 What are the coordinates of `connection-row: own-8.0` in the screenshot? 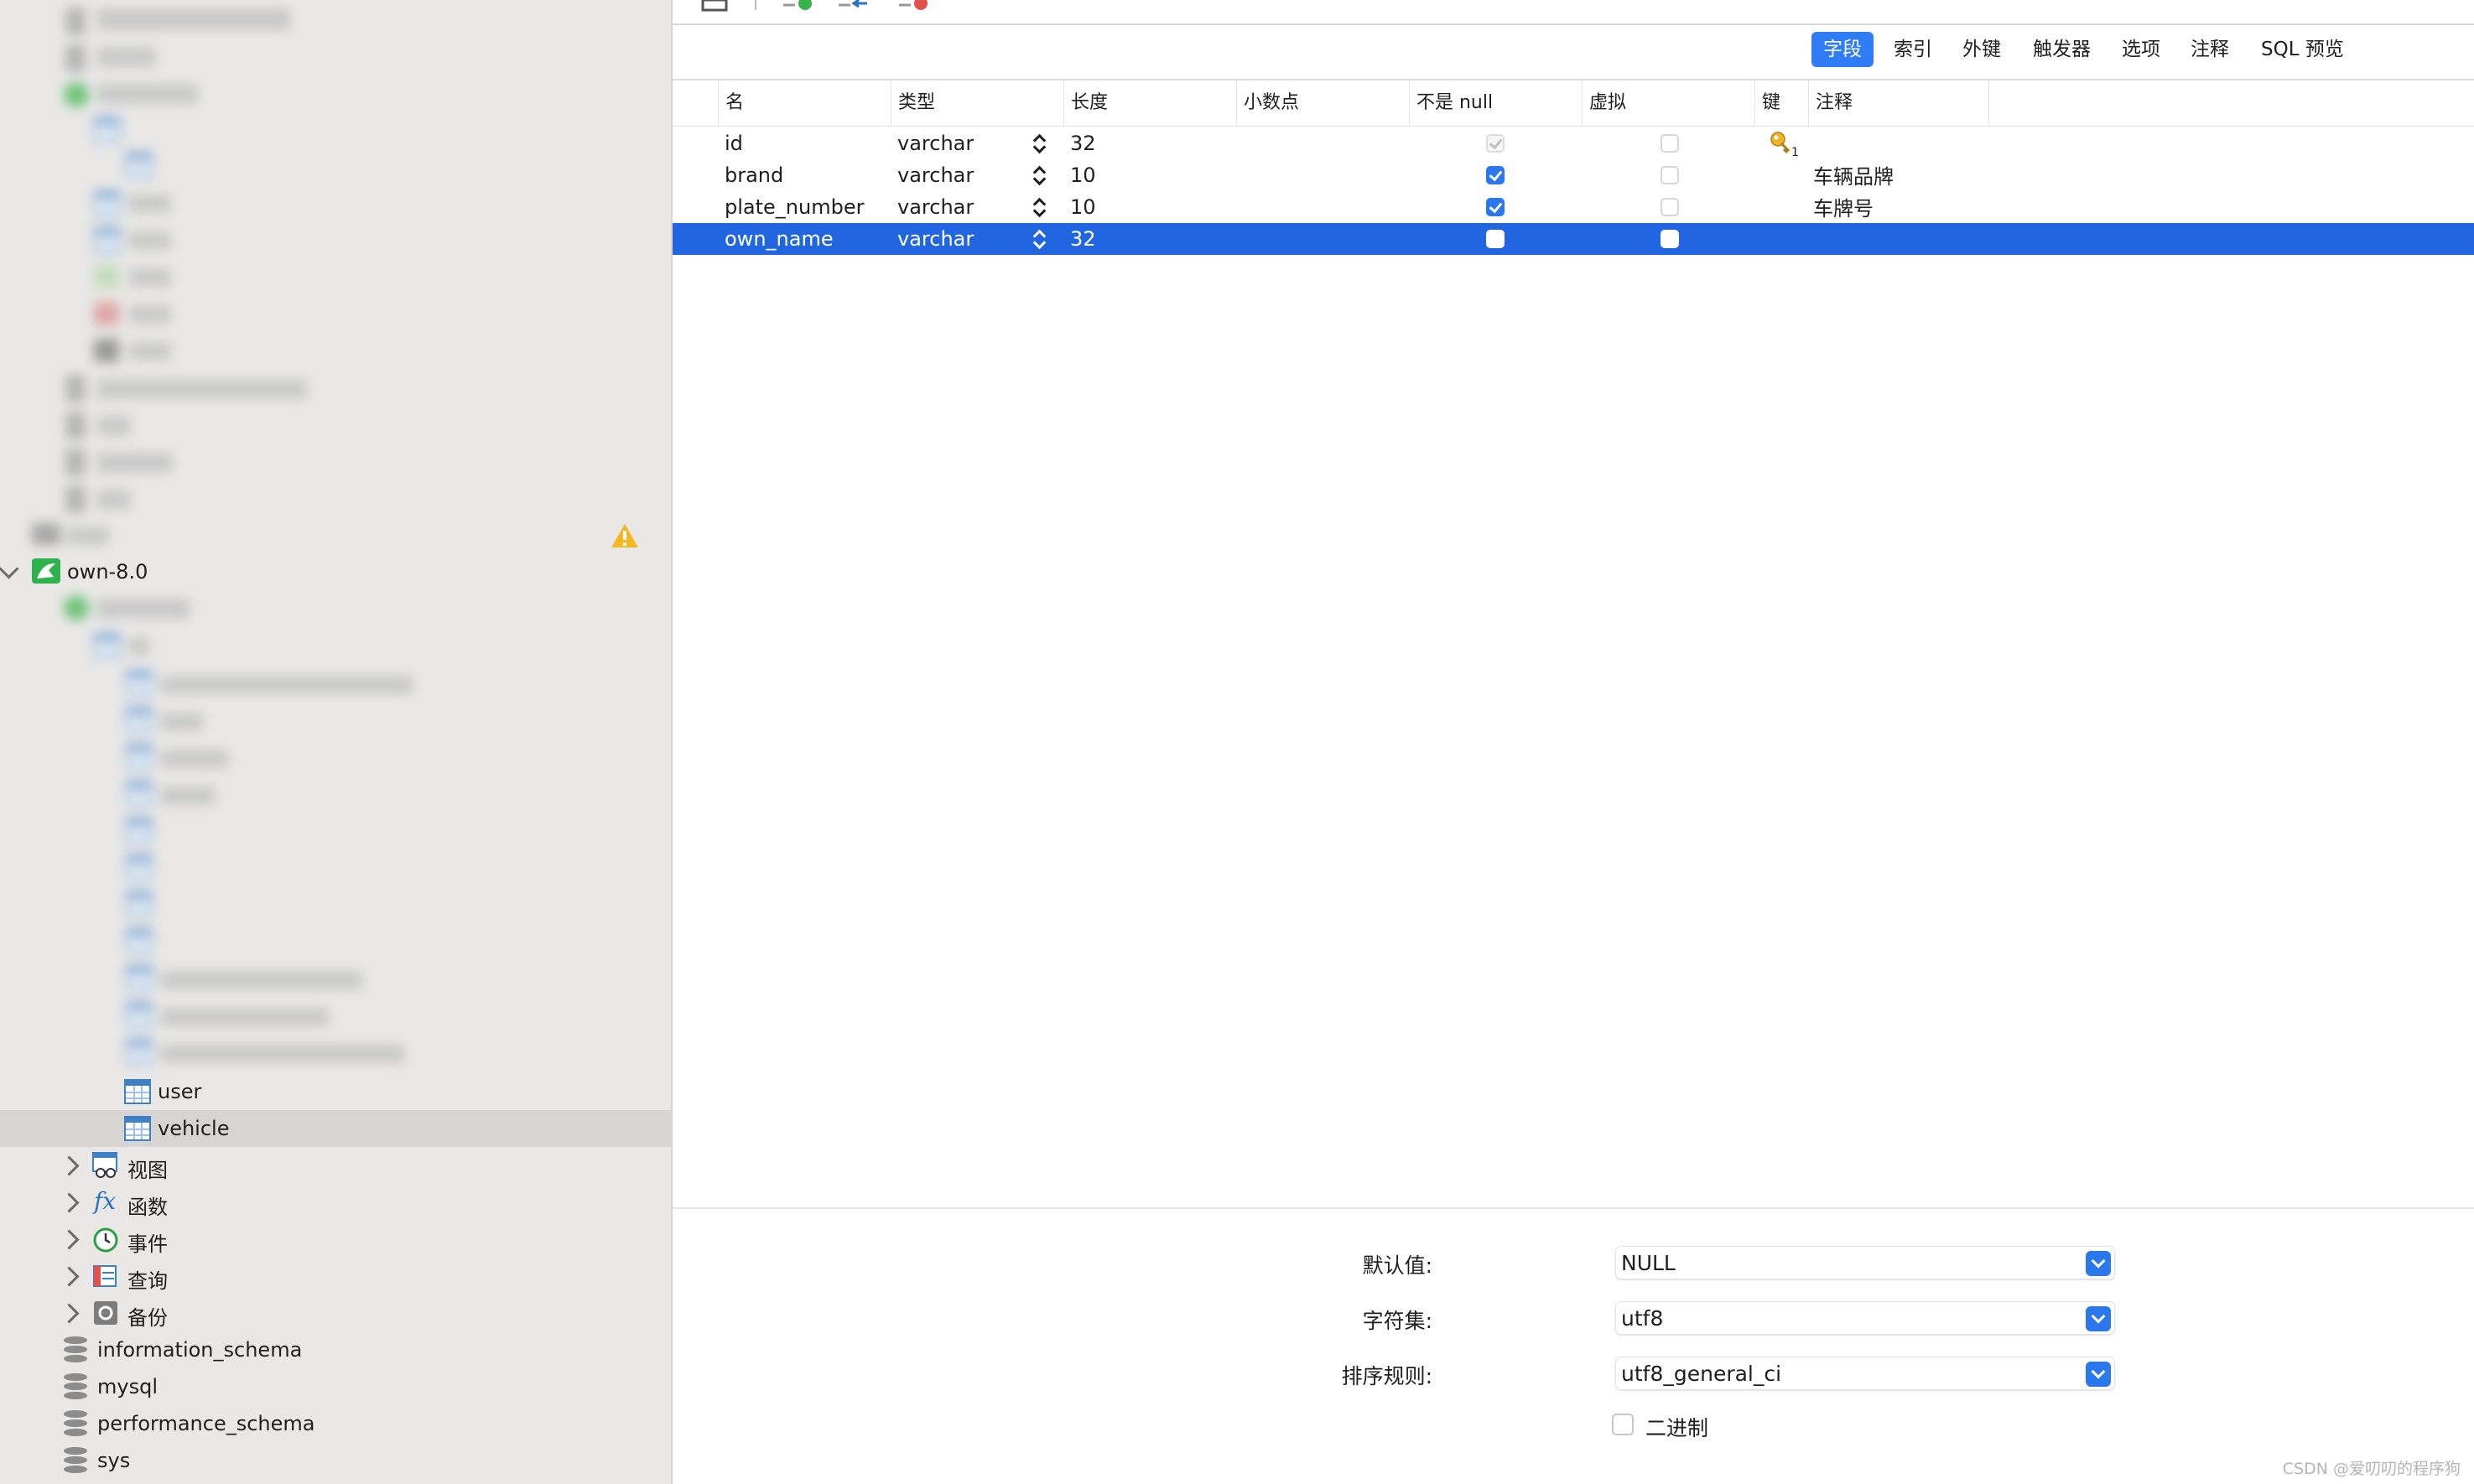 It's located at (336, 571).